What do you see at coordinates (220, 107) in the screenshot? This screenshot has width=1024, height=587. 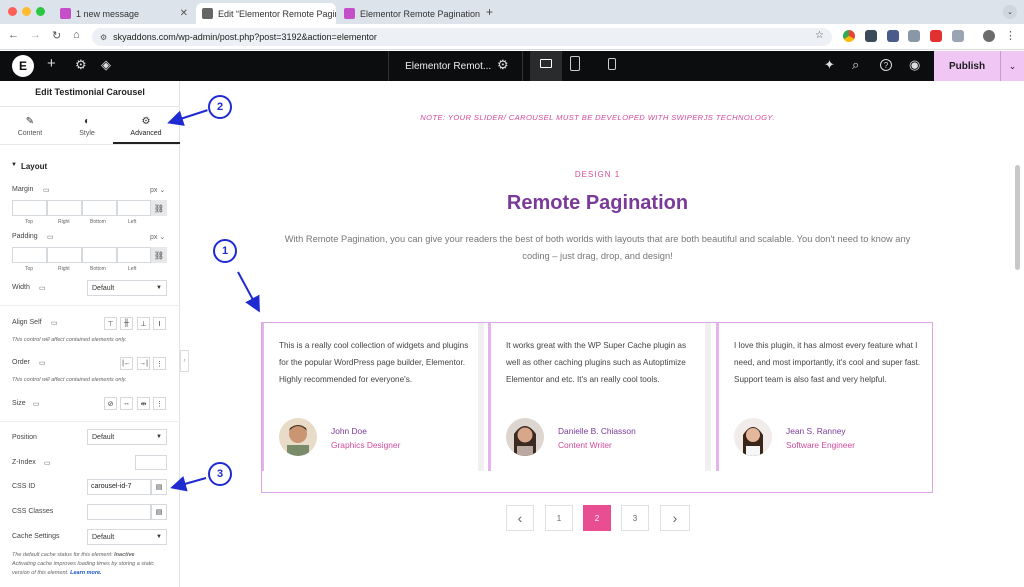 I see `callout-badge-2: 2` at bounding box center [220, 107].